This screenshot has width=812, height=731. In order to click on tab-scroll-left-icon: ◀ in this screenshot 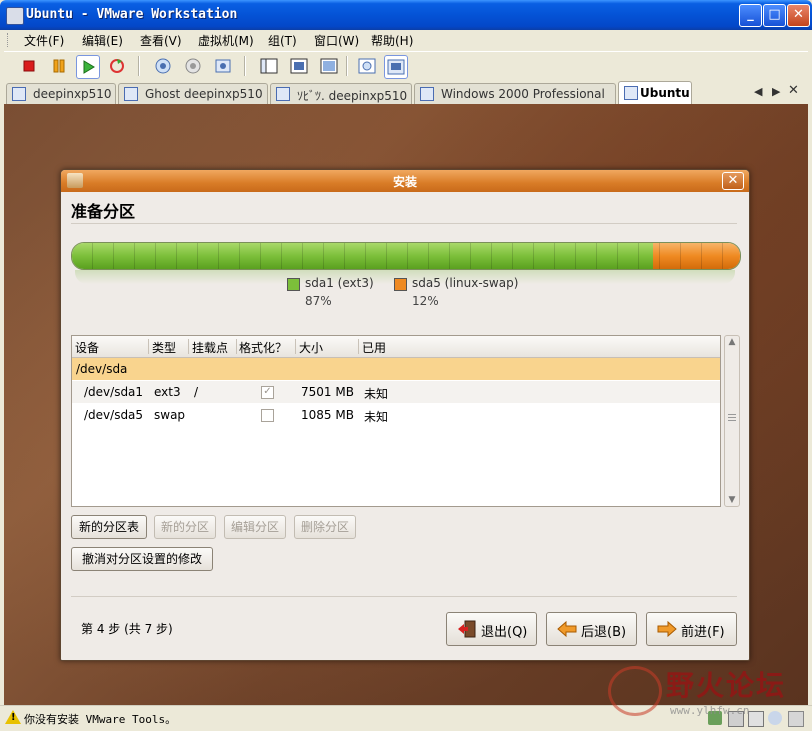, I will do `click(758, 91)`.